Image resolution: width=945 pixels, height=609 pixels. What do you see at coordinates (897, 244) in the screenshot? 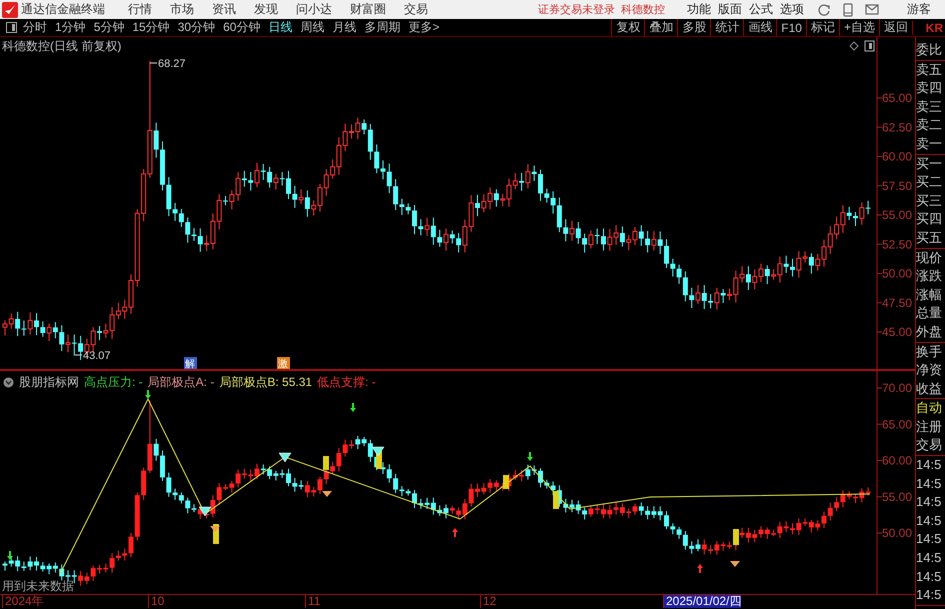
I see `price-tick-label: 52.50` at bounding box center [897, 244].